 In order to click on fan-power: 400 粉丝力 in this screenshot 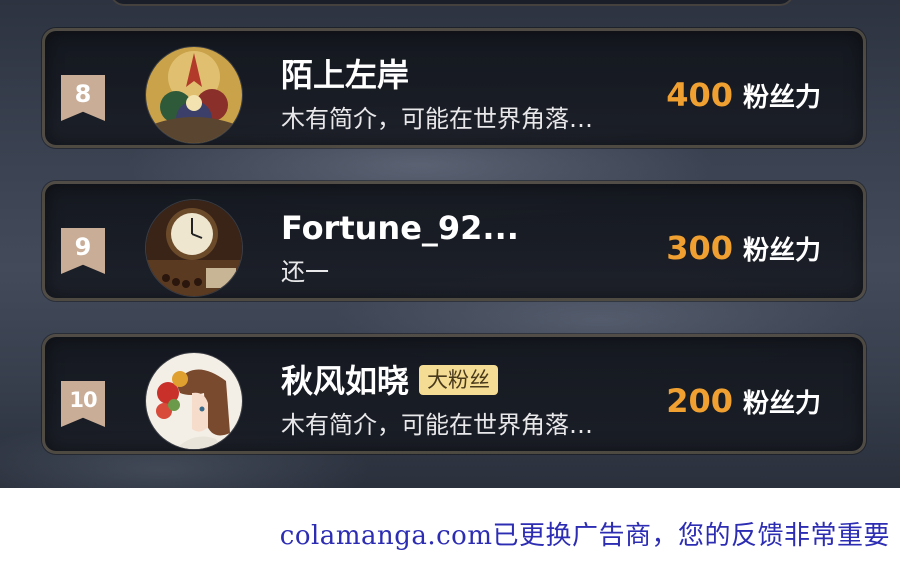, I will do `click(743, 98)`.